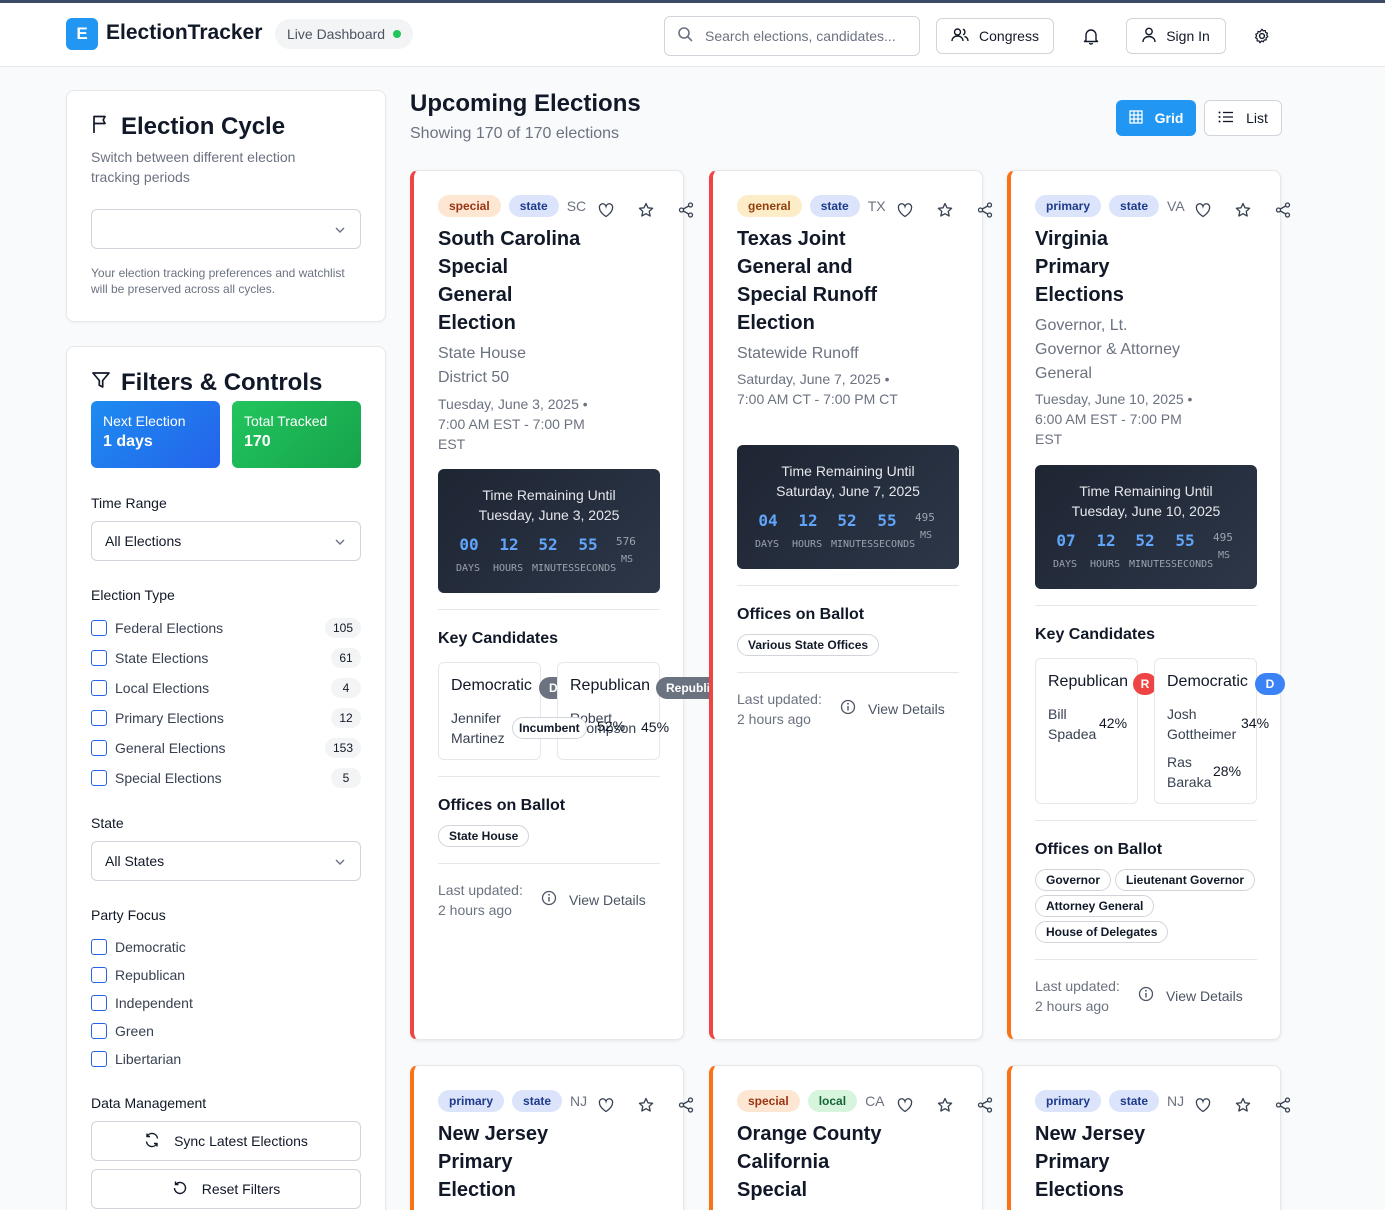 This screenshot has height=1210, width=1385. What do you see at coordinates (162, 688) in the screenshot?
I see `election-type-label-text: Local Elections` at bounding box center [162, 688].